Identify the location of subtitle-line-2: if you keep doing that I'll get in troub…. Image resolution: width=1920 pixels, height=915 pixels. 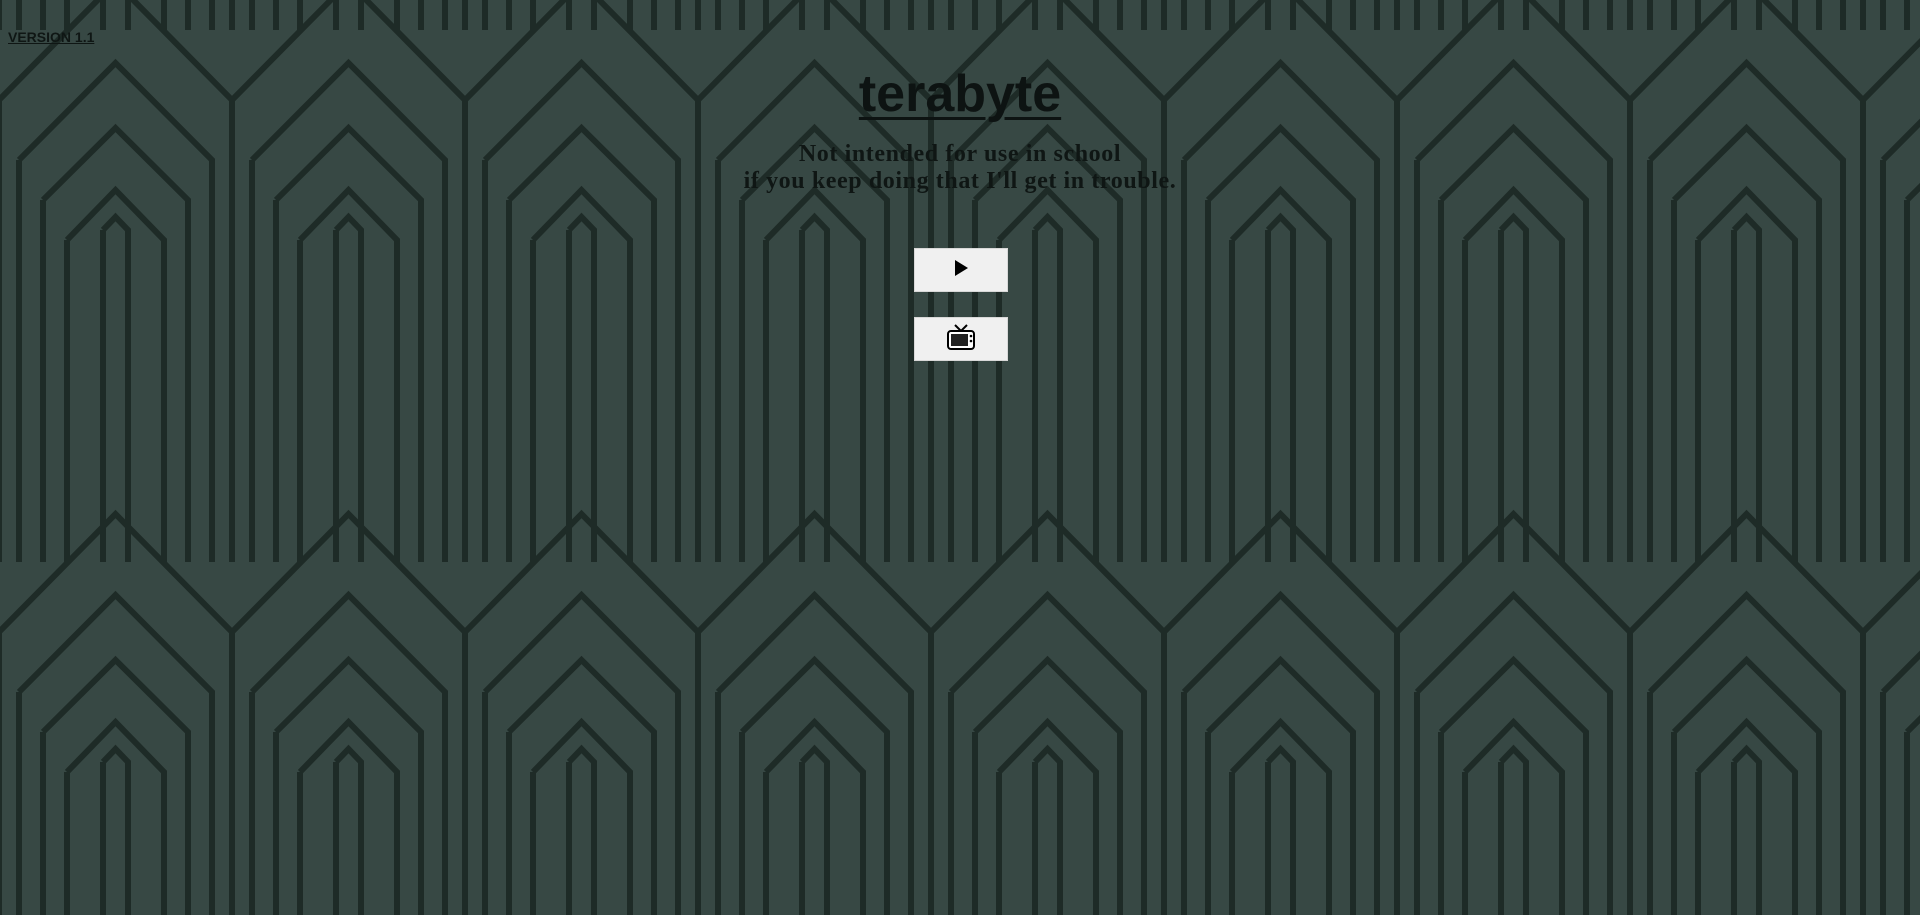
(960, 181).